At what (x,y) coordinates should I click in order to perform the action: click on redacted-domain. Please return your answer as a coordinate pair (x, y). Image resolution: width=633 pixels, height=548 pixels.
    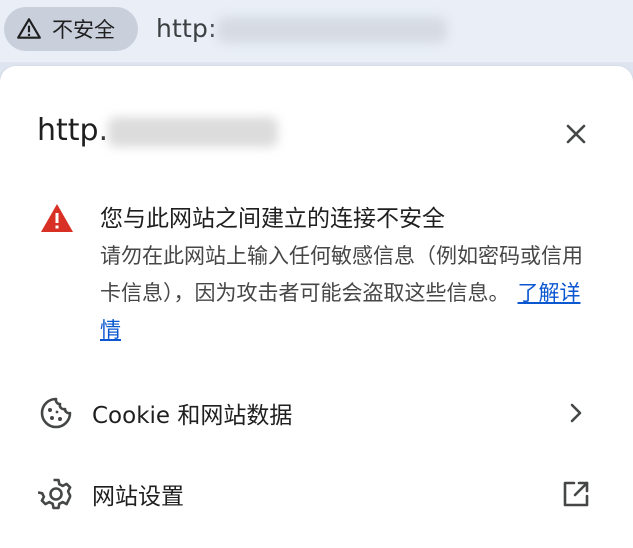
    Looking at the image, I should click on (331, 30).